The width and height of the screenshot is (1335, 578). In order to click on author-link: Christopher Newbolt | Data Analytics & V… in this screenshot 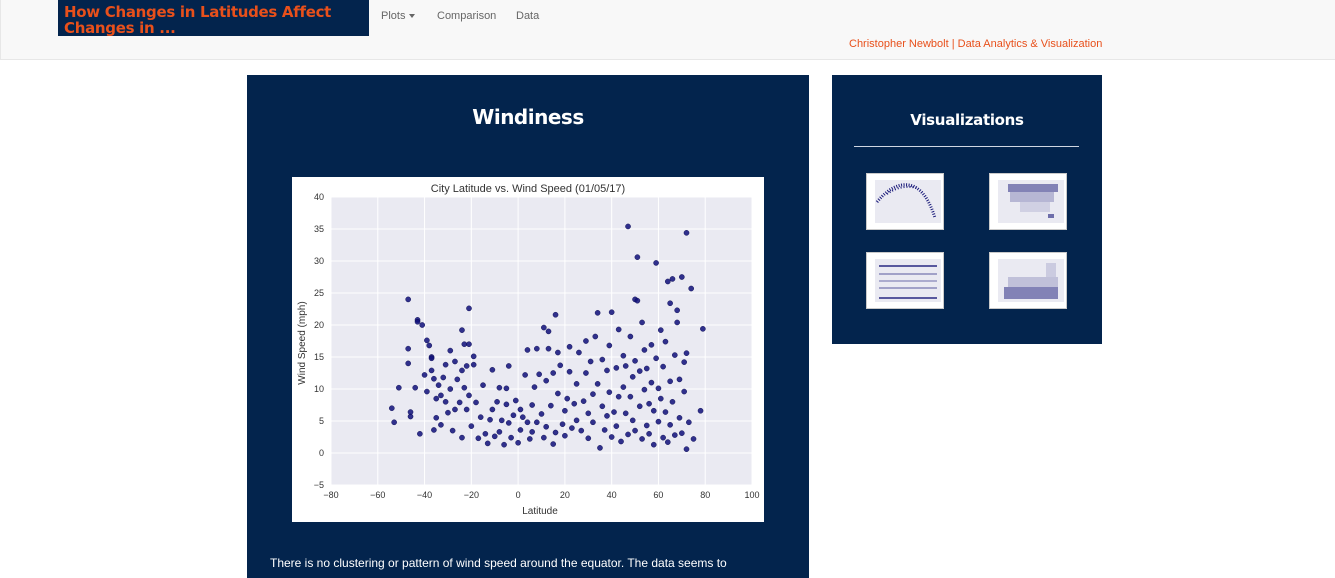, I will do `click(975, 44)`.